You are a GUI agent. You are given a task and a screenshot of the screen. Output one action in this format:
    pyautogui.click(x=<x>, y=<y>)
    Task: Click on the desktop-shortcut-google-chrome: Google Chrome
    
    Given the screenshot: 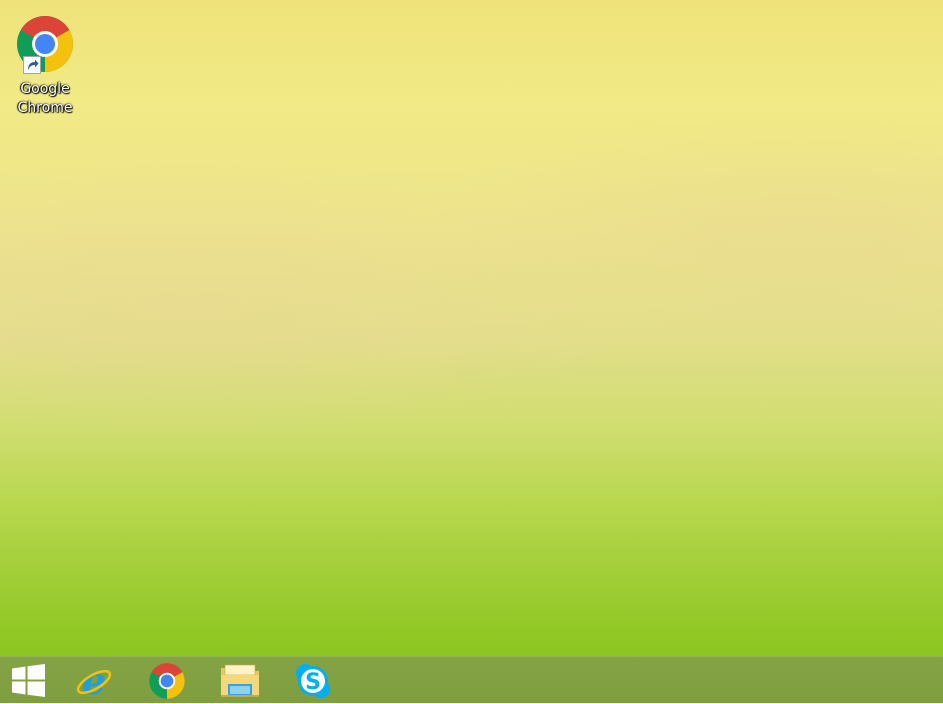 What is the action you would take?
    pyautogui.click(x=45, y=66)
    